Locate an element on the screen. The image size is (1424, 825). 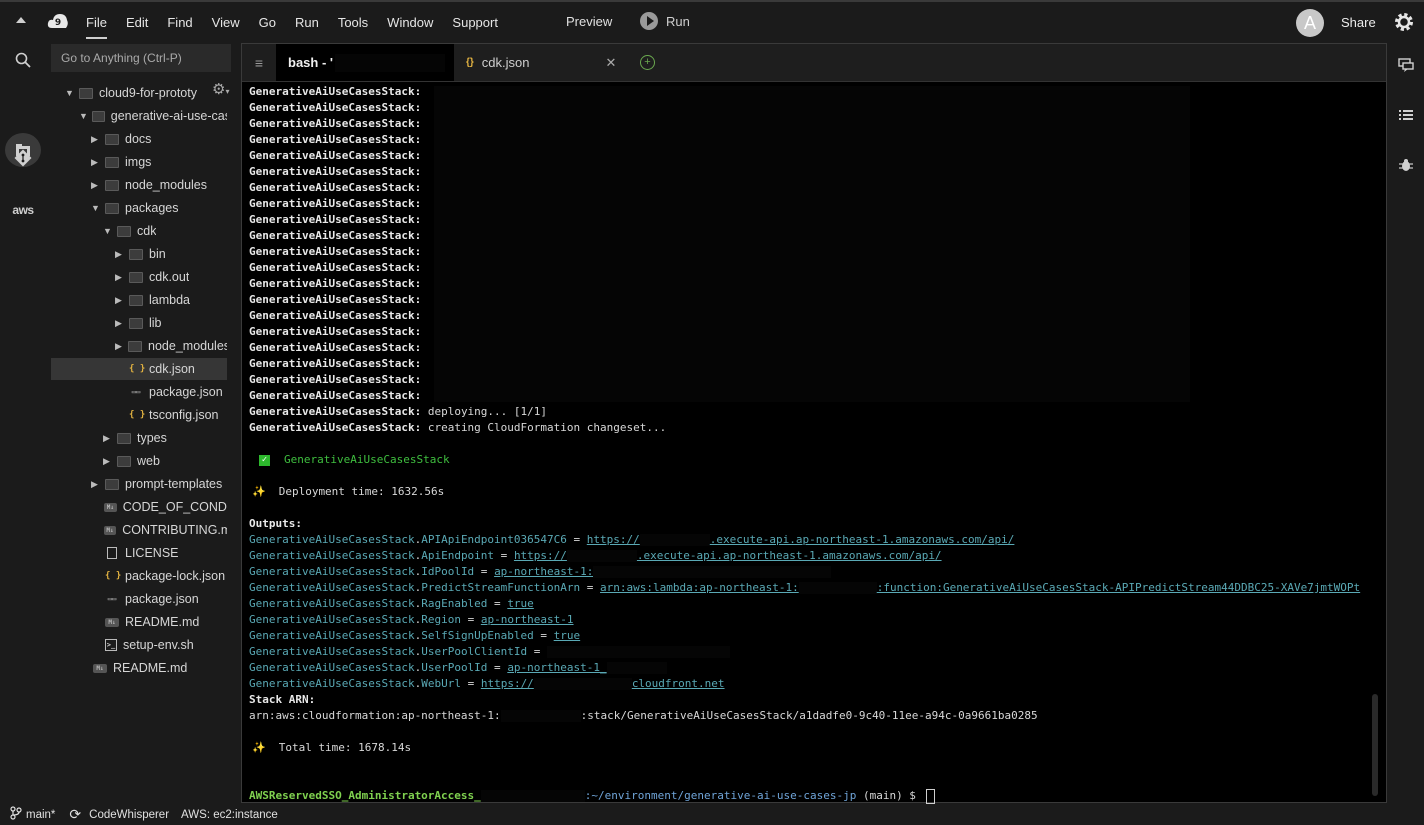
close-tab-icon: ✕ is located at coordinates (611, 63).